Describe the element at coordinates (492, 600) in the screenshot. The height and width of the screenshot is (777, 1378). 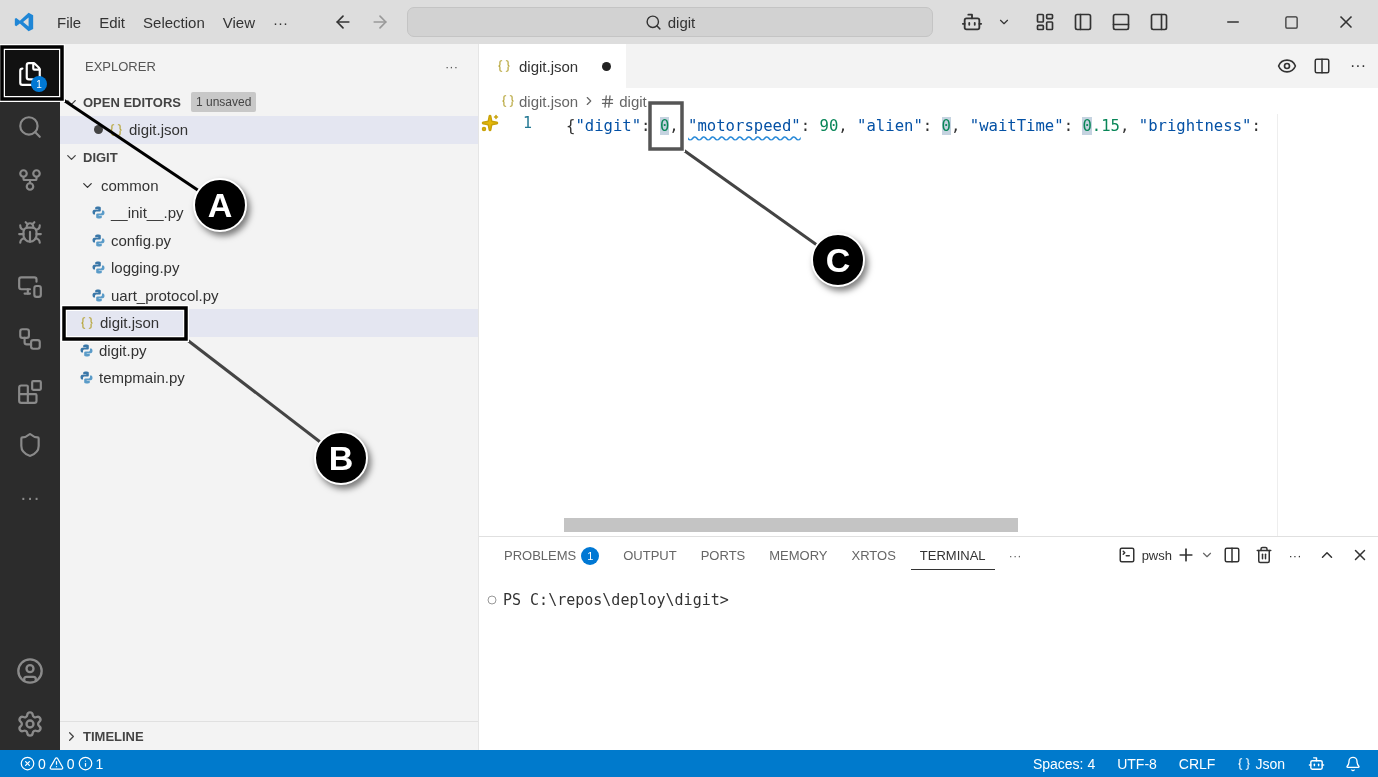
I see `prompt-circle-icon` at that location.